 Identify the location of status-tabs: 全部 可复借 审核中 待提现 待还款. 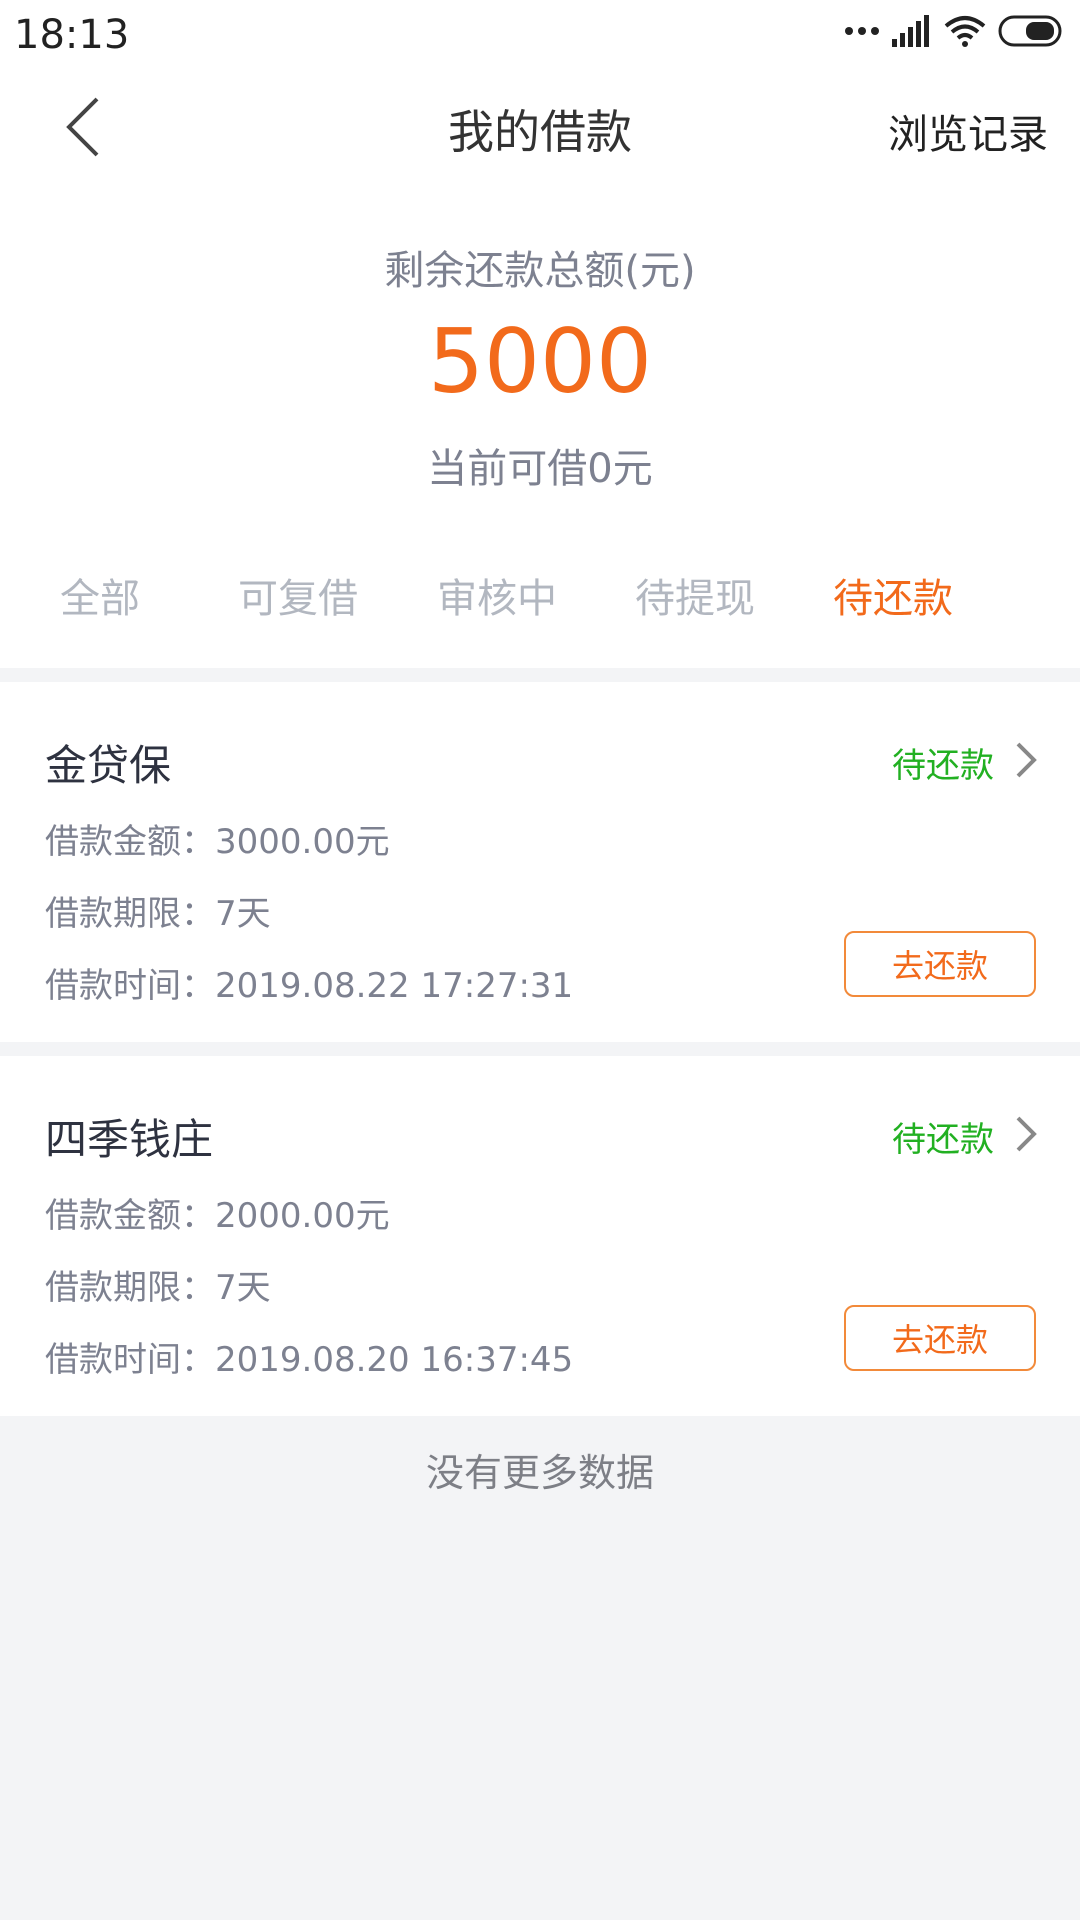
(540, 604).